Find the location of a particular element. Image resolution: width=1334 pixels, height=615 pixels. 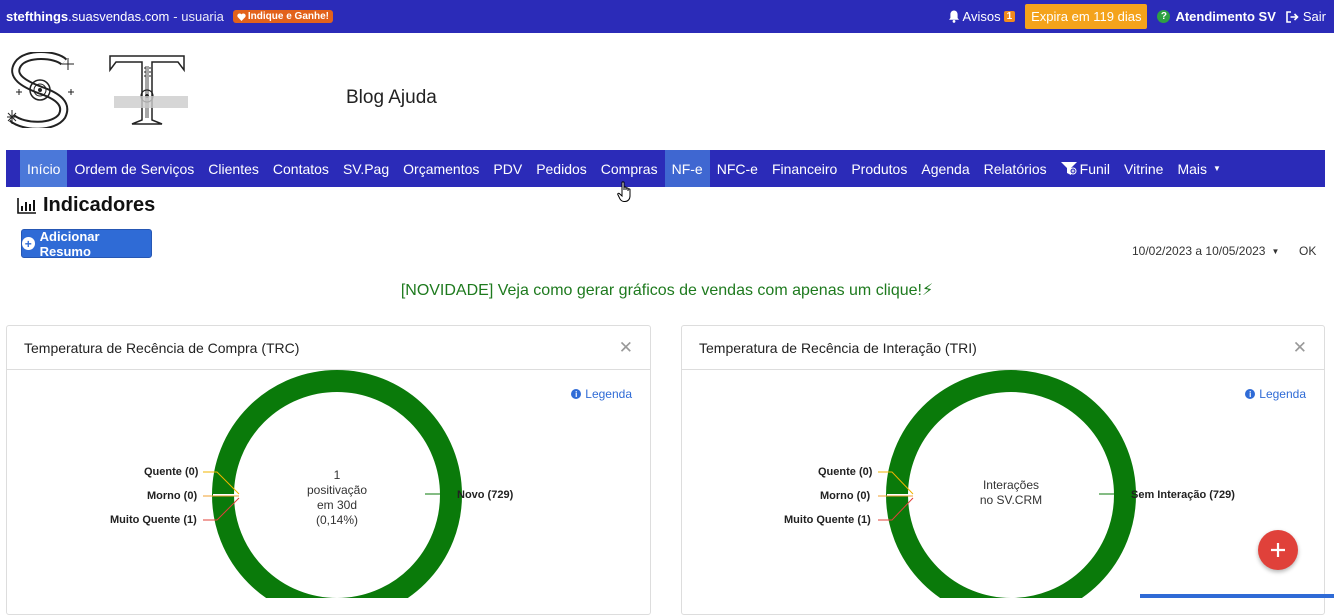

chat-widget-tab is located at coordinates (1237, 596).